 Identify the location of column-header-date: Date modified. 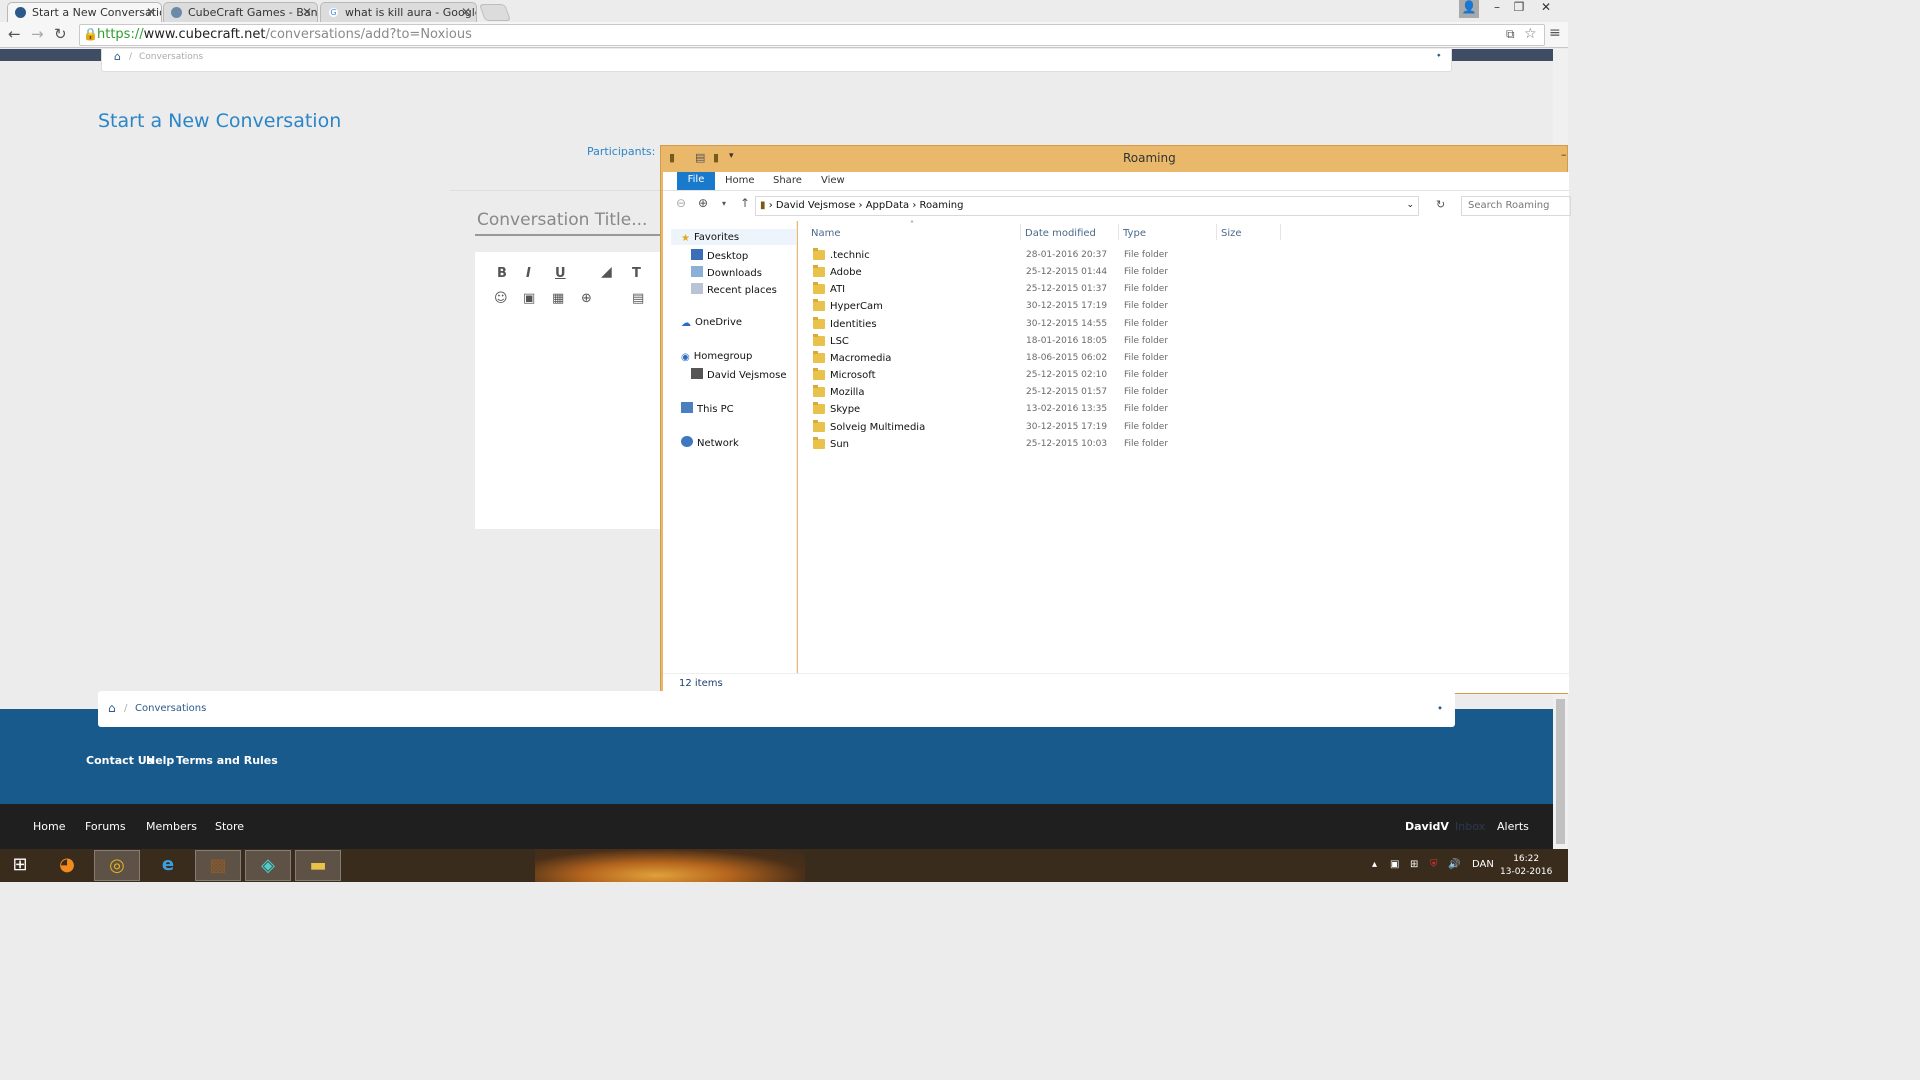
(1060, 233).